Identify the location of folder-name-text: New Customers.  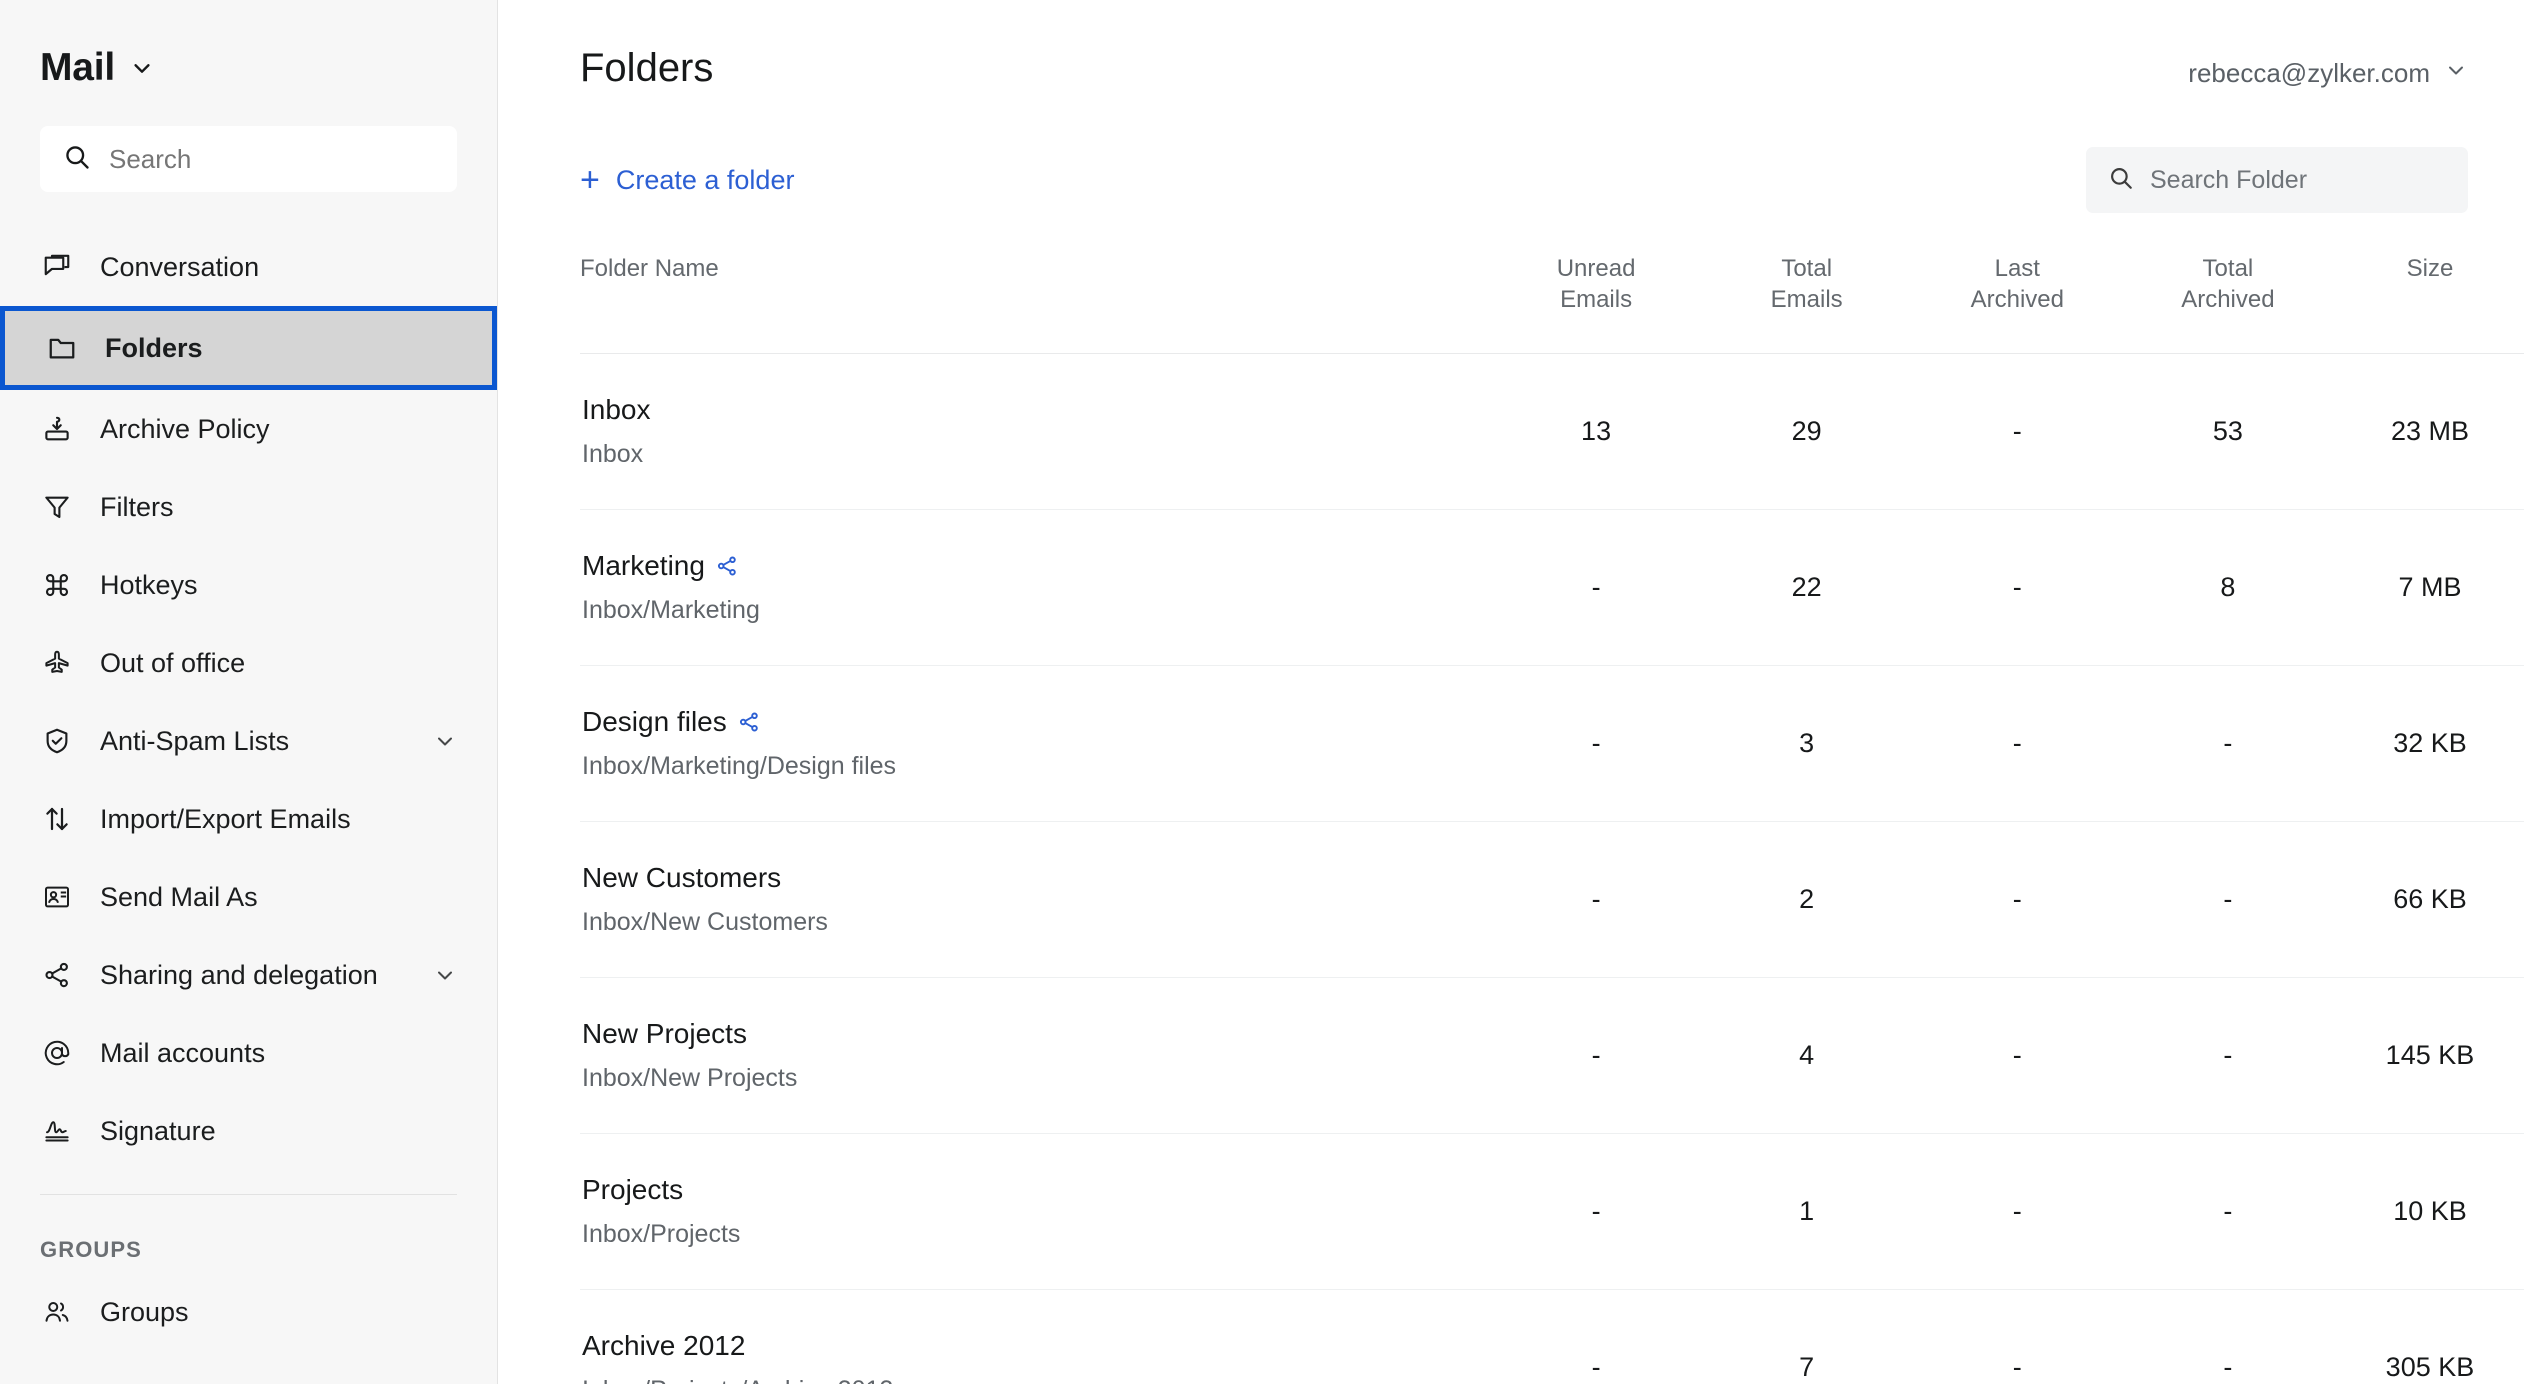
(682, 878).